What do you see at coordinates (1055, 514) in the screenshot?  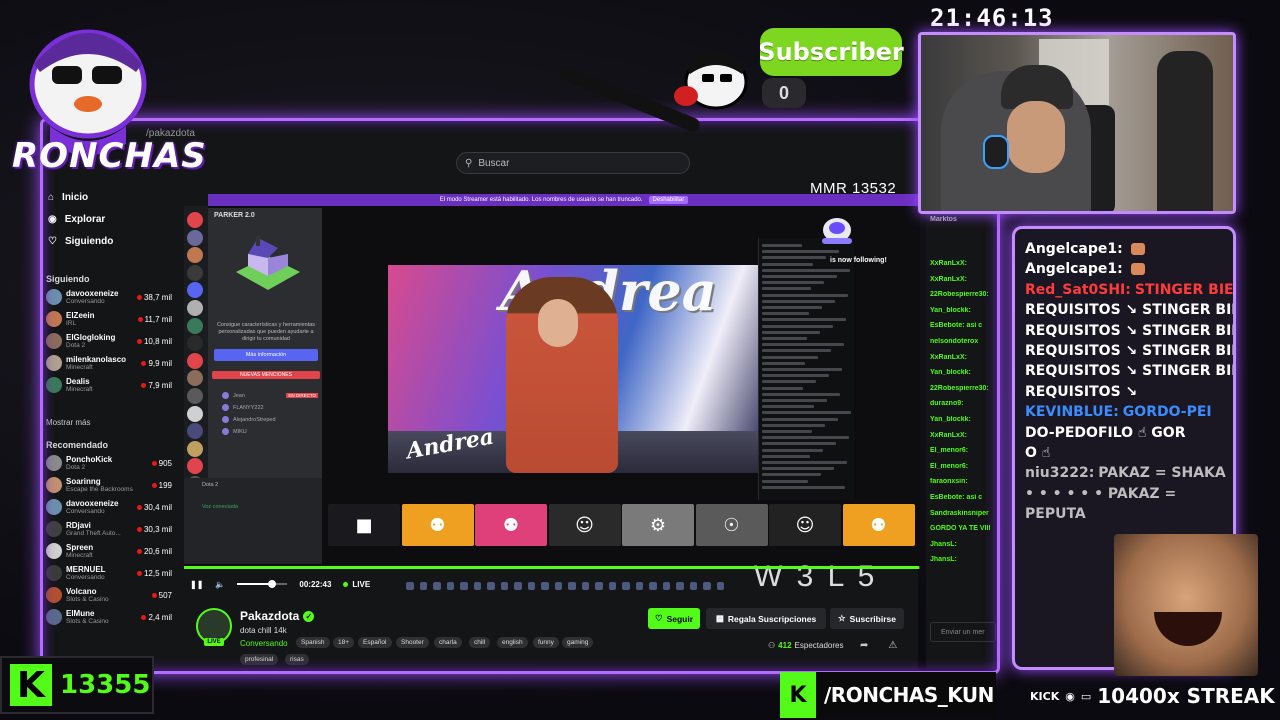 I see `overlay-chat-text: PEPUTA` at bounding box center [1055, 514].